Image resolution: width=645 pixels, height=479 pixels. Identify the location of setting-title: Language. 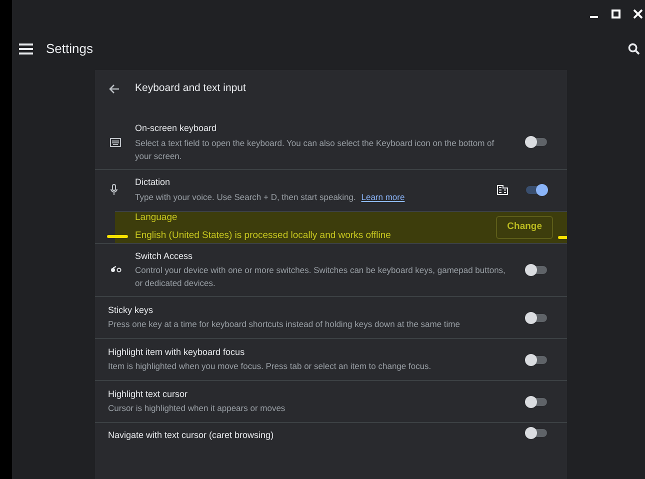
(156, 218).